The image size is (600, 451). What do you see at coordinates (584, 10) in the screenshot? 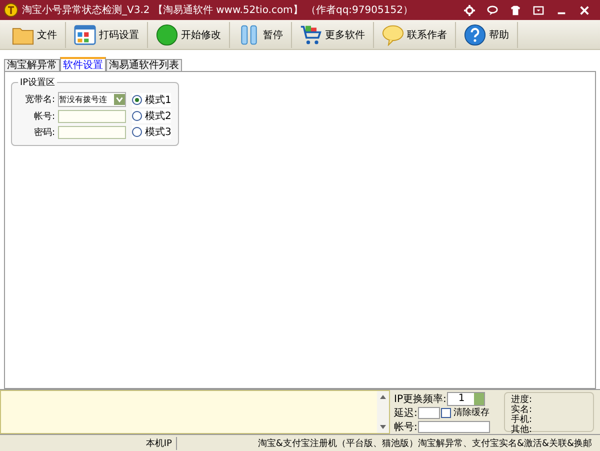
I see `close-icon` at bounding box center [584, 10].